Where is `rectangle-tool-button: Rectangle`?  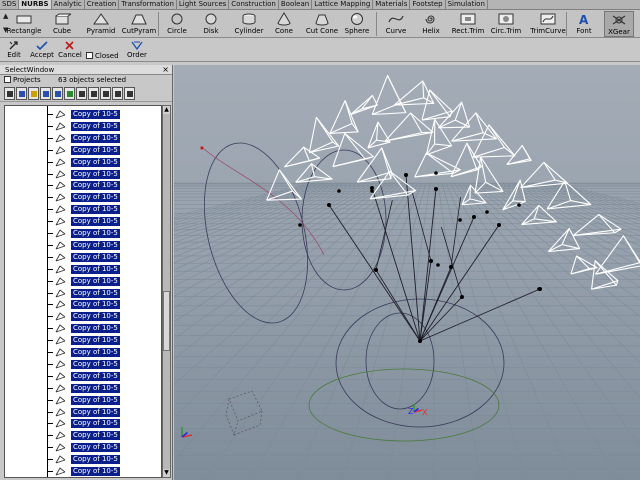 rectangle-tool-button: Rectangle is located at coordinates (24, 24).